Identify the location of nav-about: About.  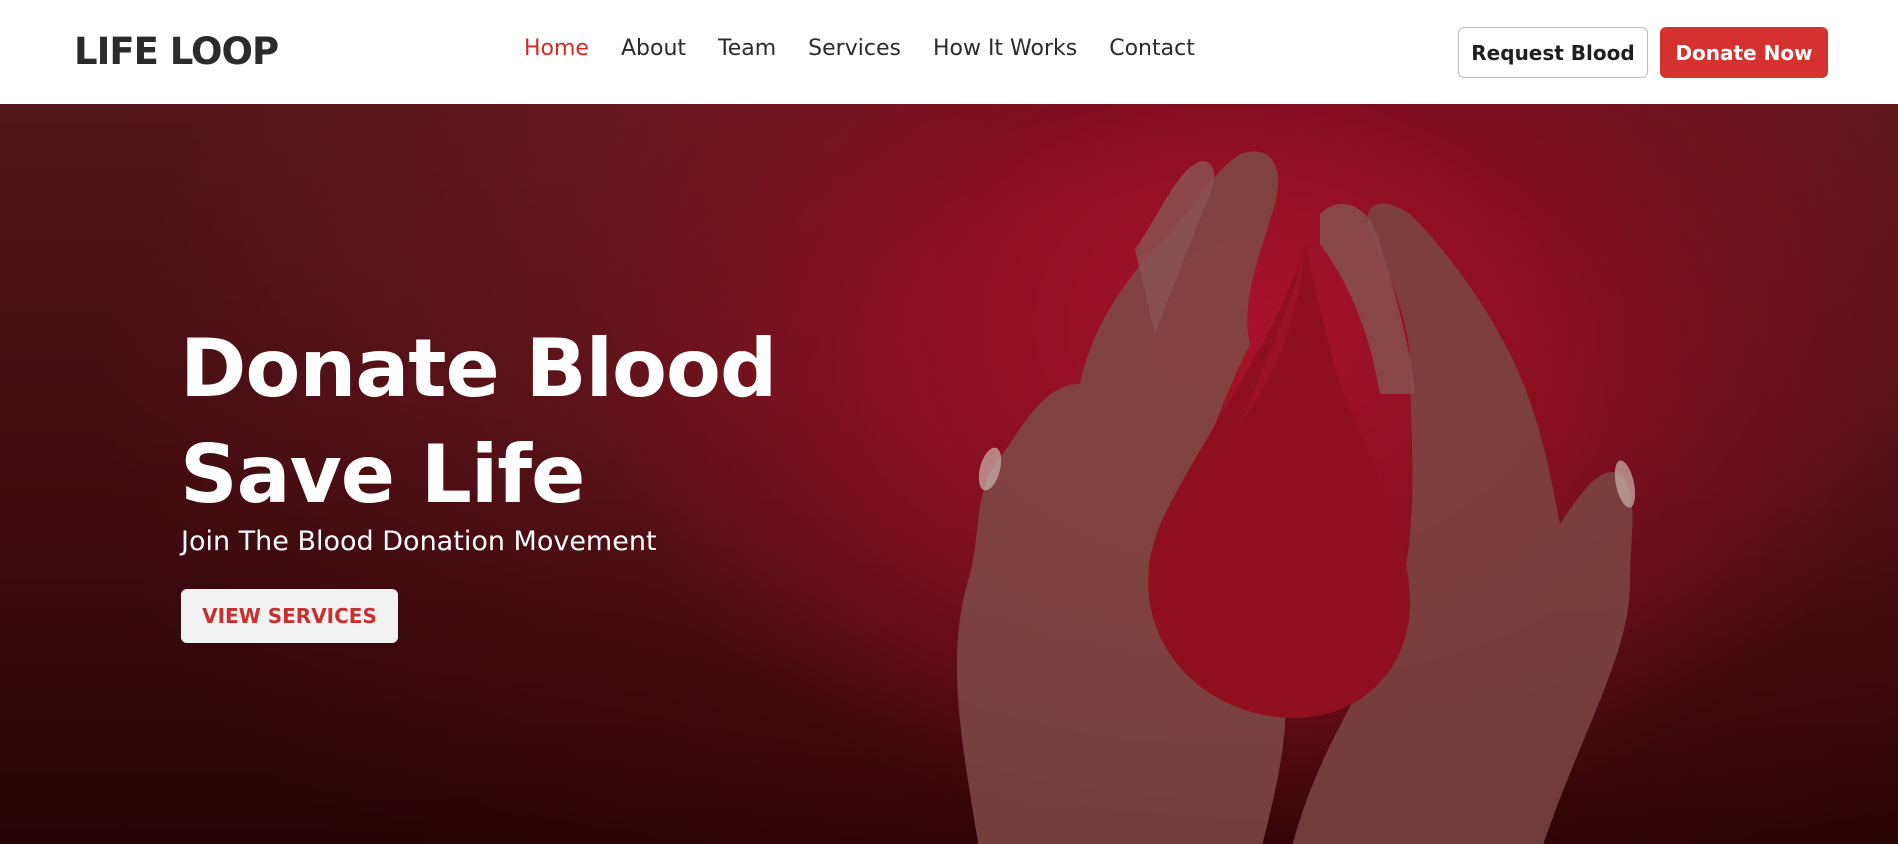
(653, 48).